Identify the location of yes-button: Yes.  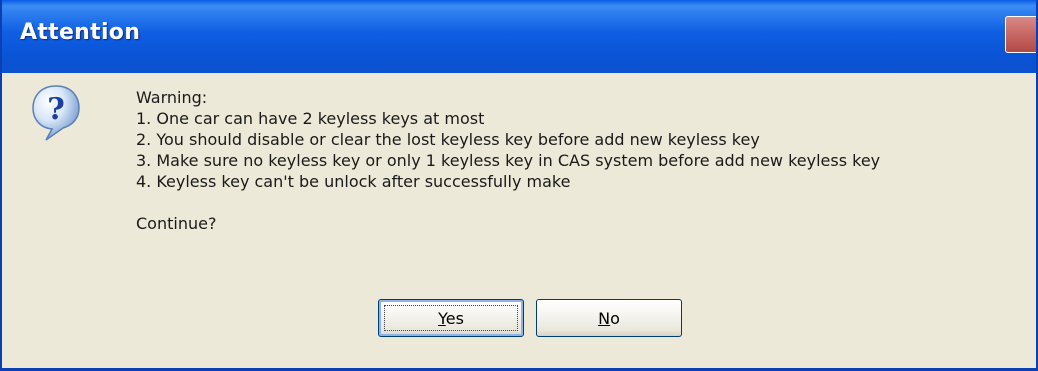
(451, 318).